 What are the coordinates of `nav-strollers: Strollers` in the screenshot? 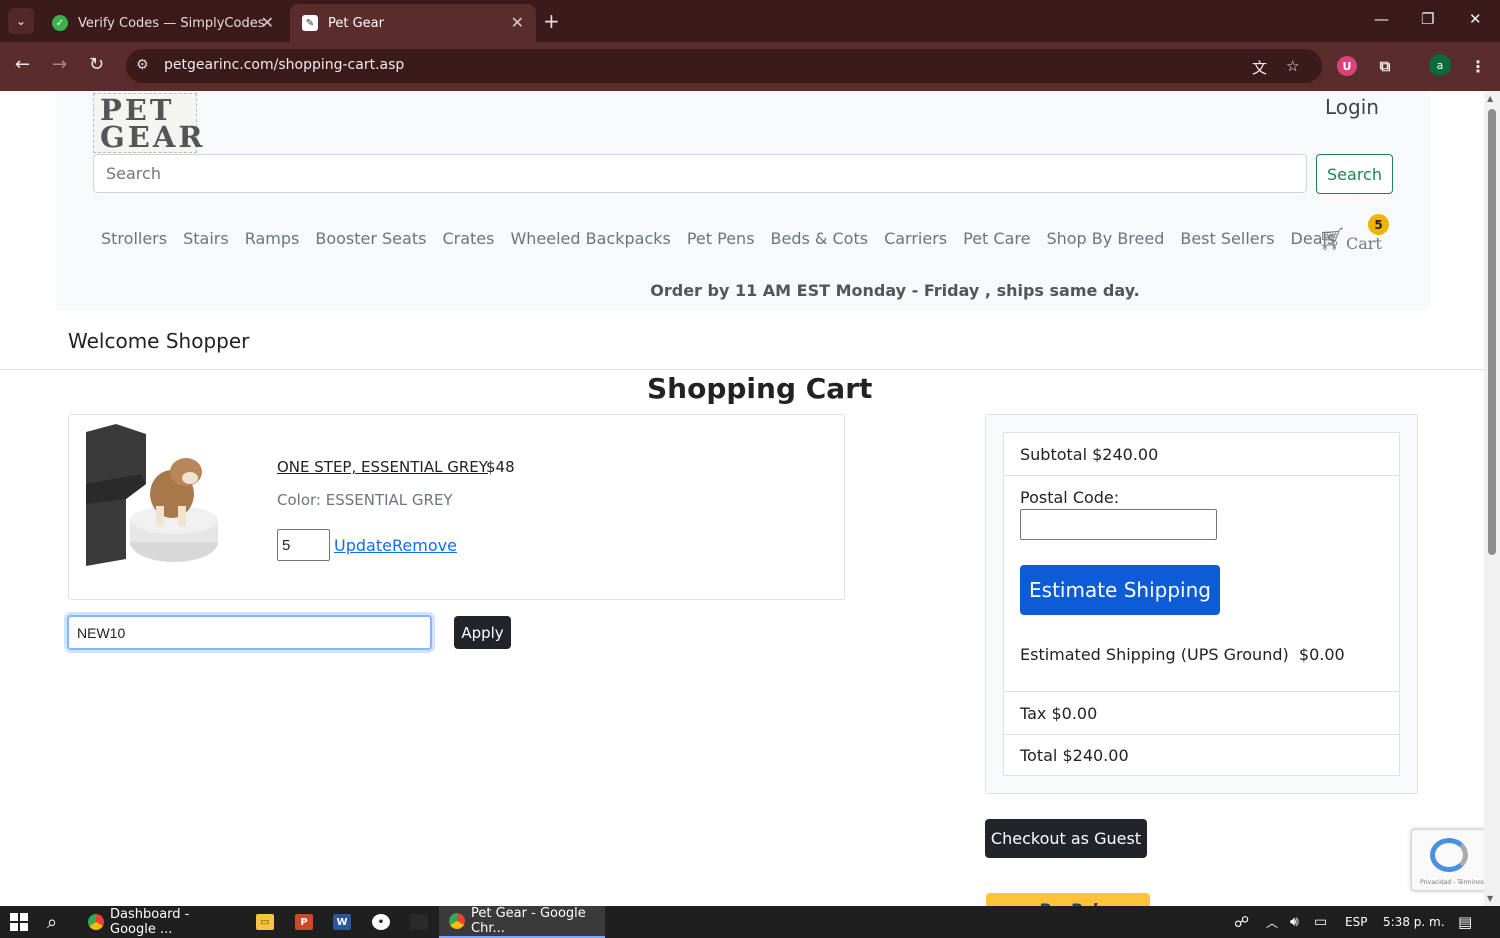 It's located at (134, 238).